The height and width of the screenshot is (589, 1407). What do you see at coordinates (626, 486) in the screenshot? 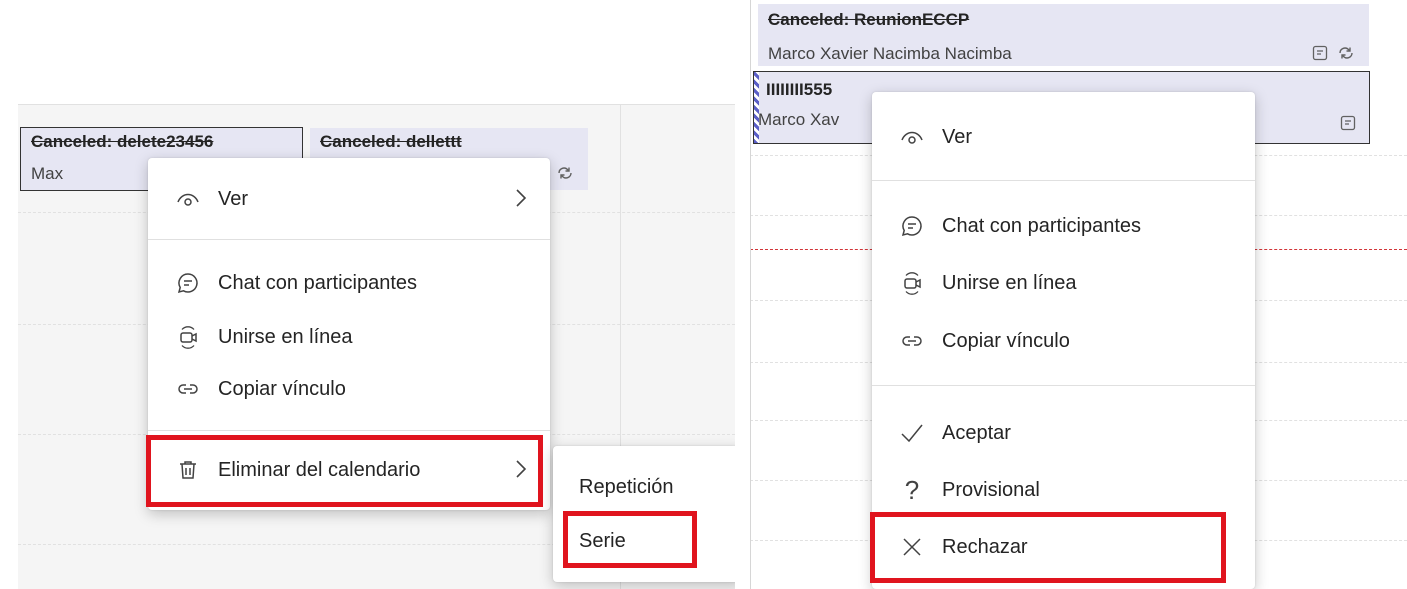
I see `submenu-item-label: Repetición` at bounding box center [626, 486].